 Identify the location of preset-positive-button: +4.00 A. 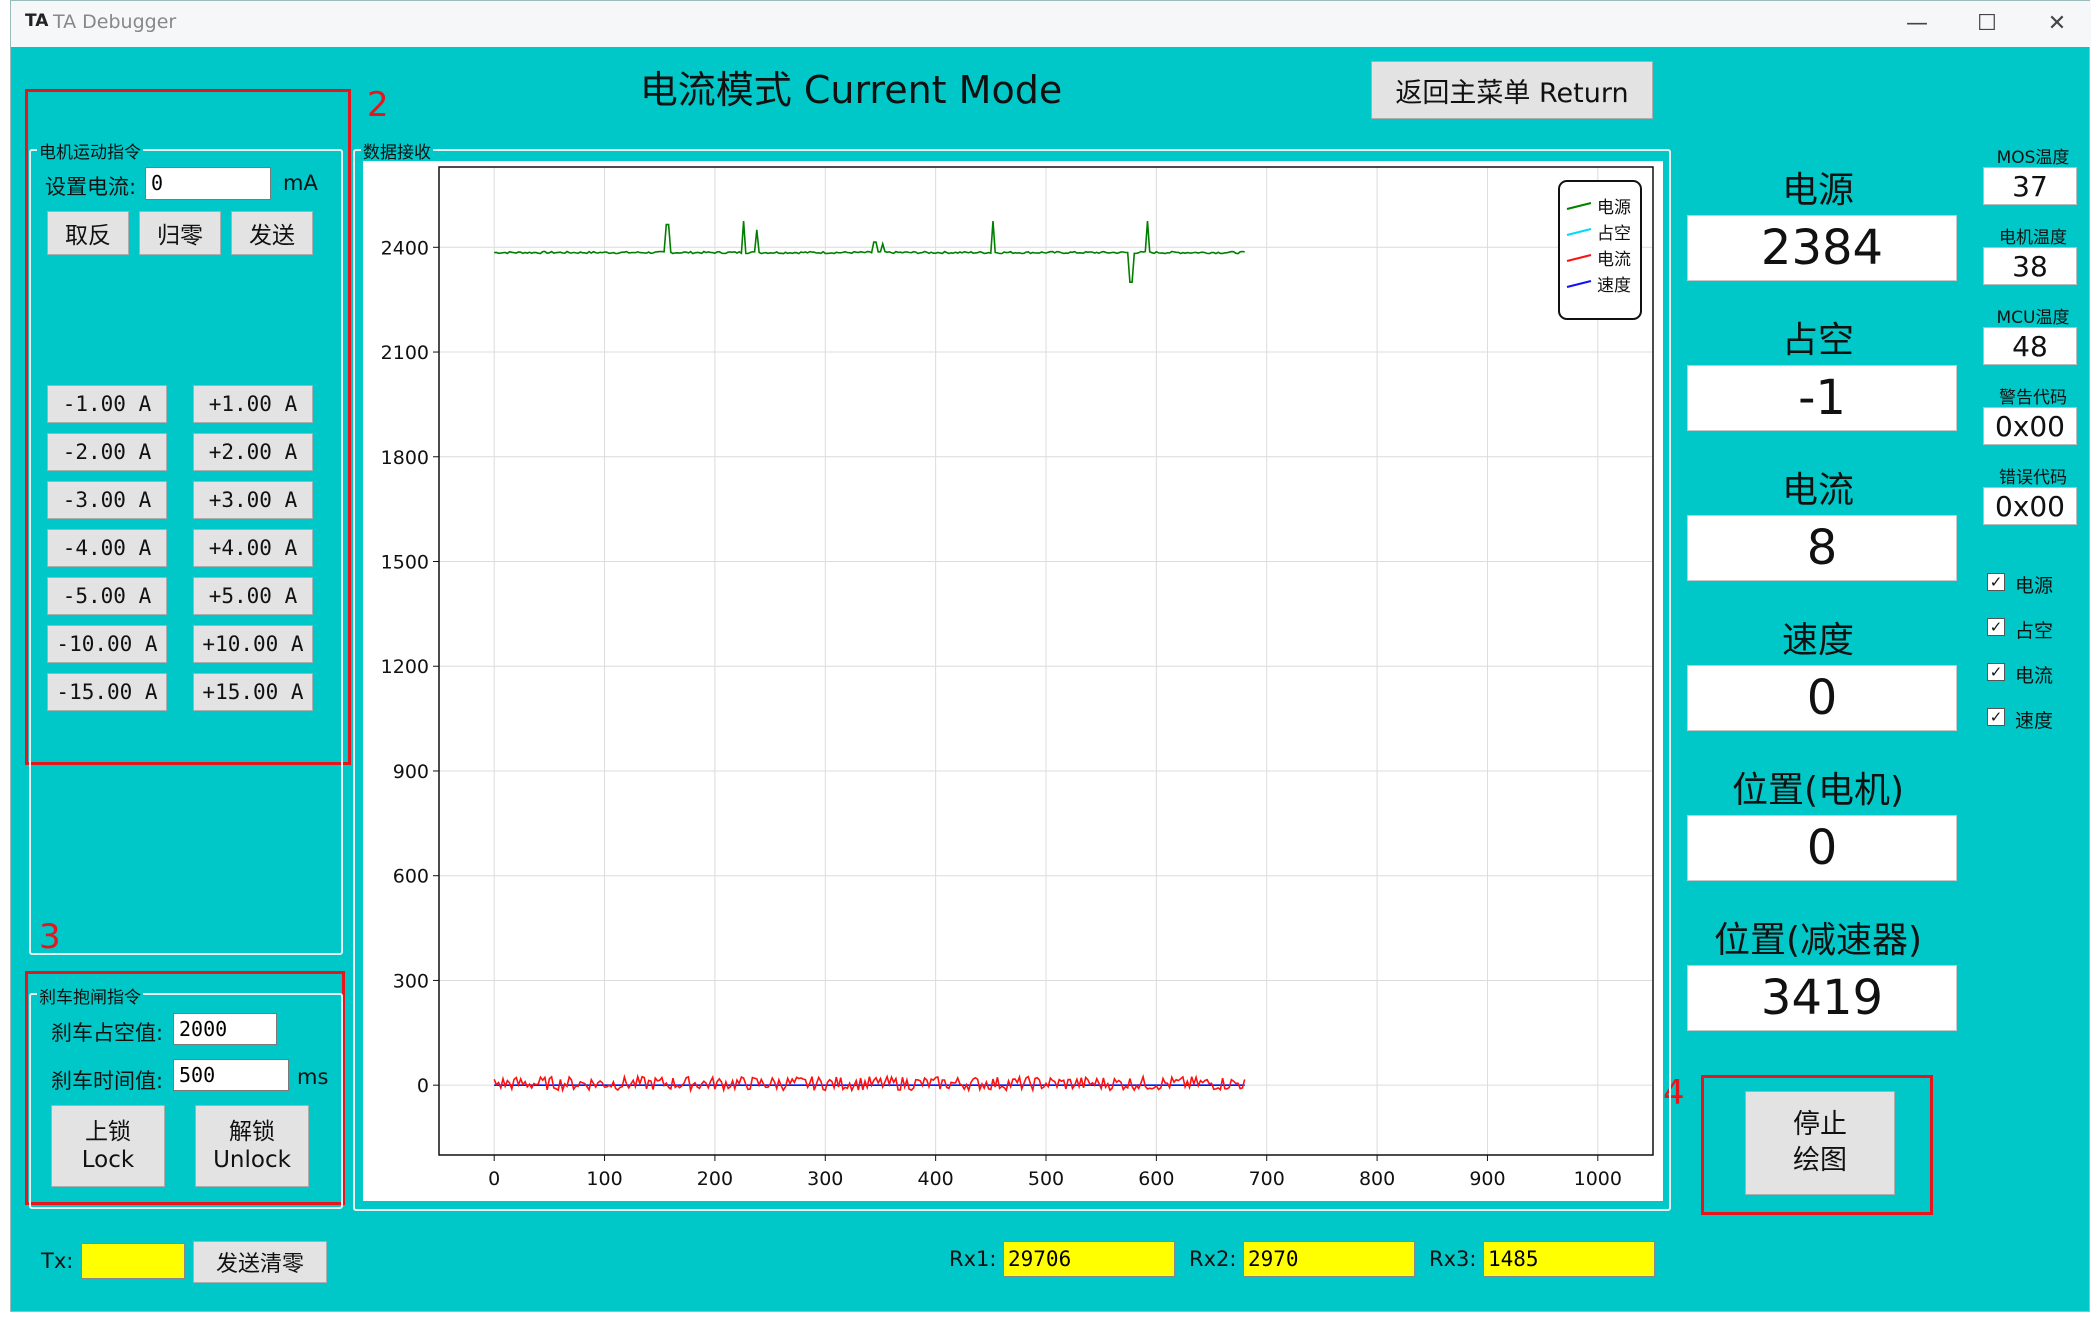
(253, 548).